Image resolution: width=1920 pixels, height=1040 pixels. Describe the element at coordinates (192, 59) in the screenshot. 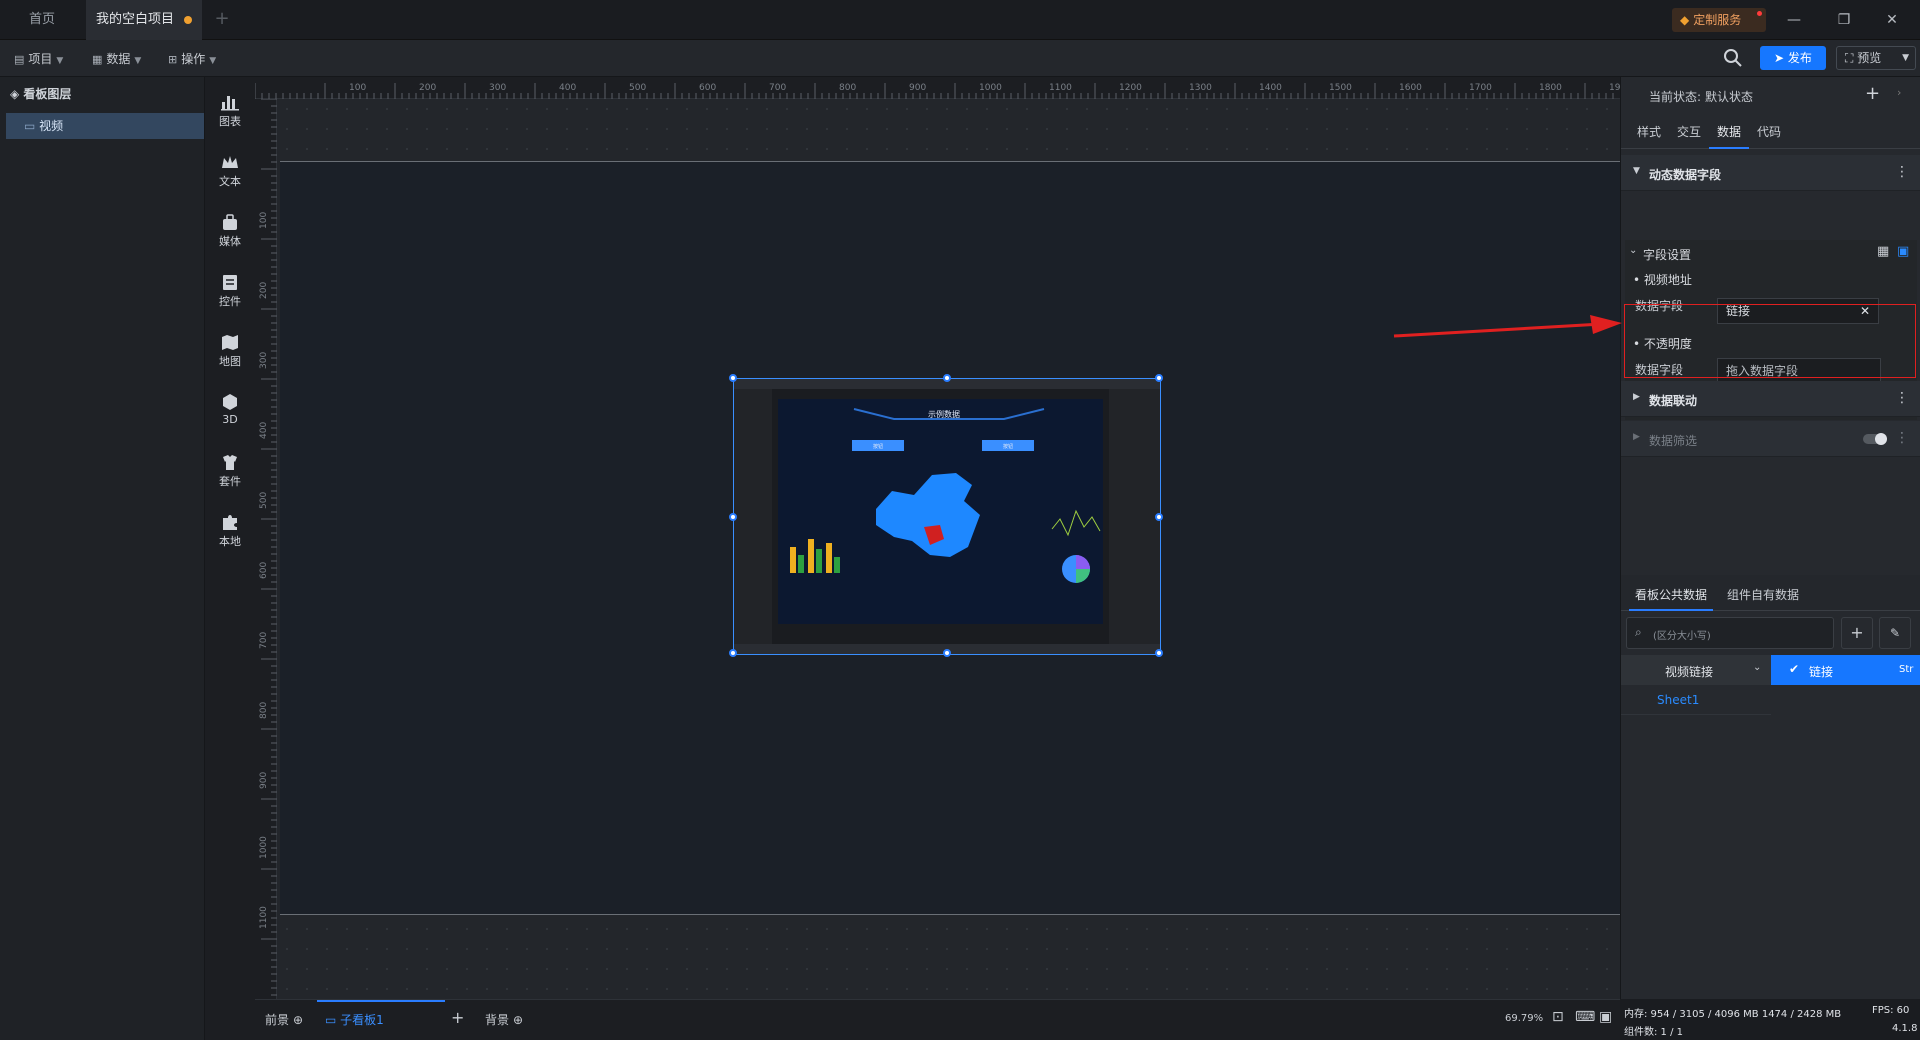

I see `menu-operate: ⊞ 操作 ▼` at that location.